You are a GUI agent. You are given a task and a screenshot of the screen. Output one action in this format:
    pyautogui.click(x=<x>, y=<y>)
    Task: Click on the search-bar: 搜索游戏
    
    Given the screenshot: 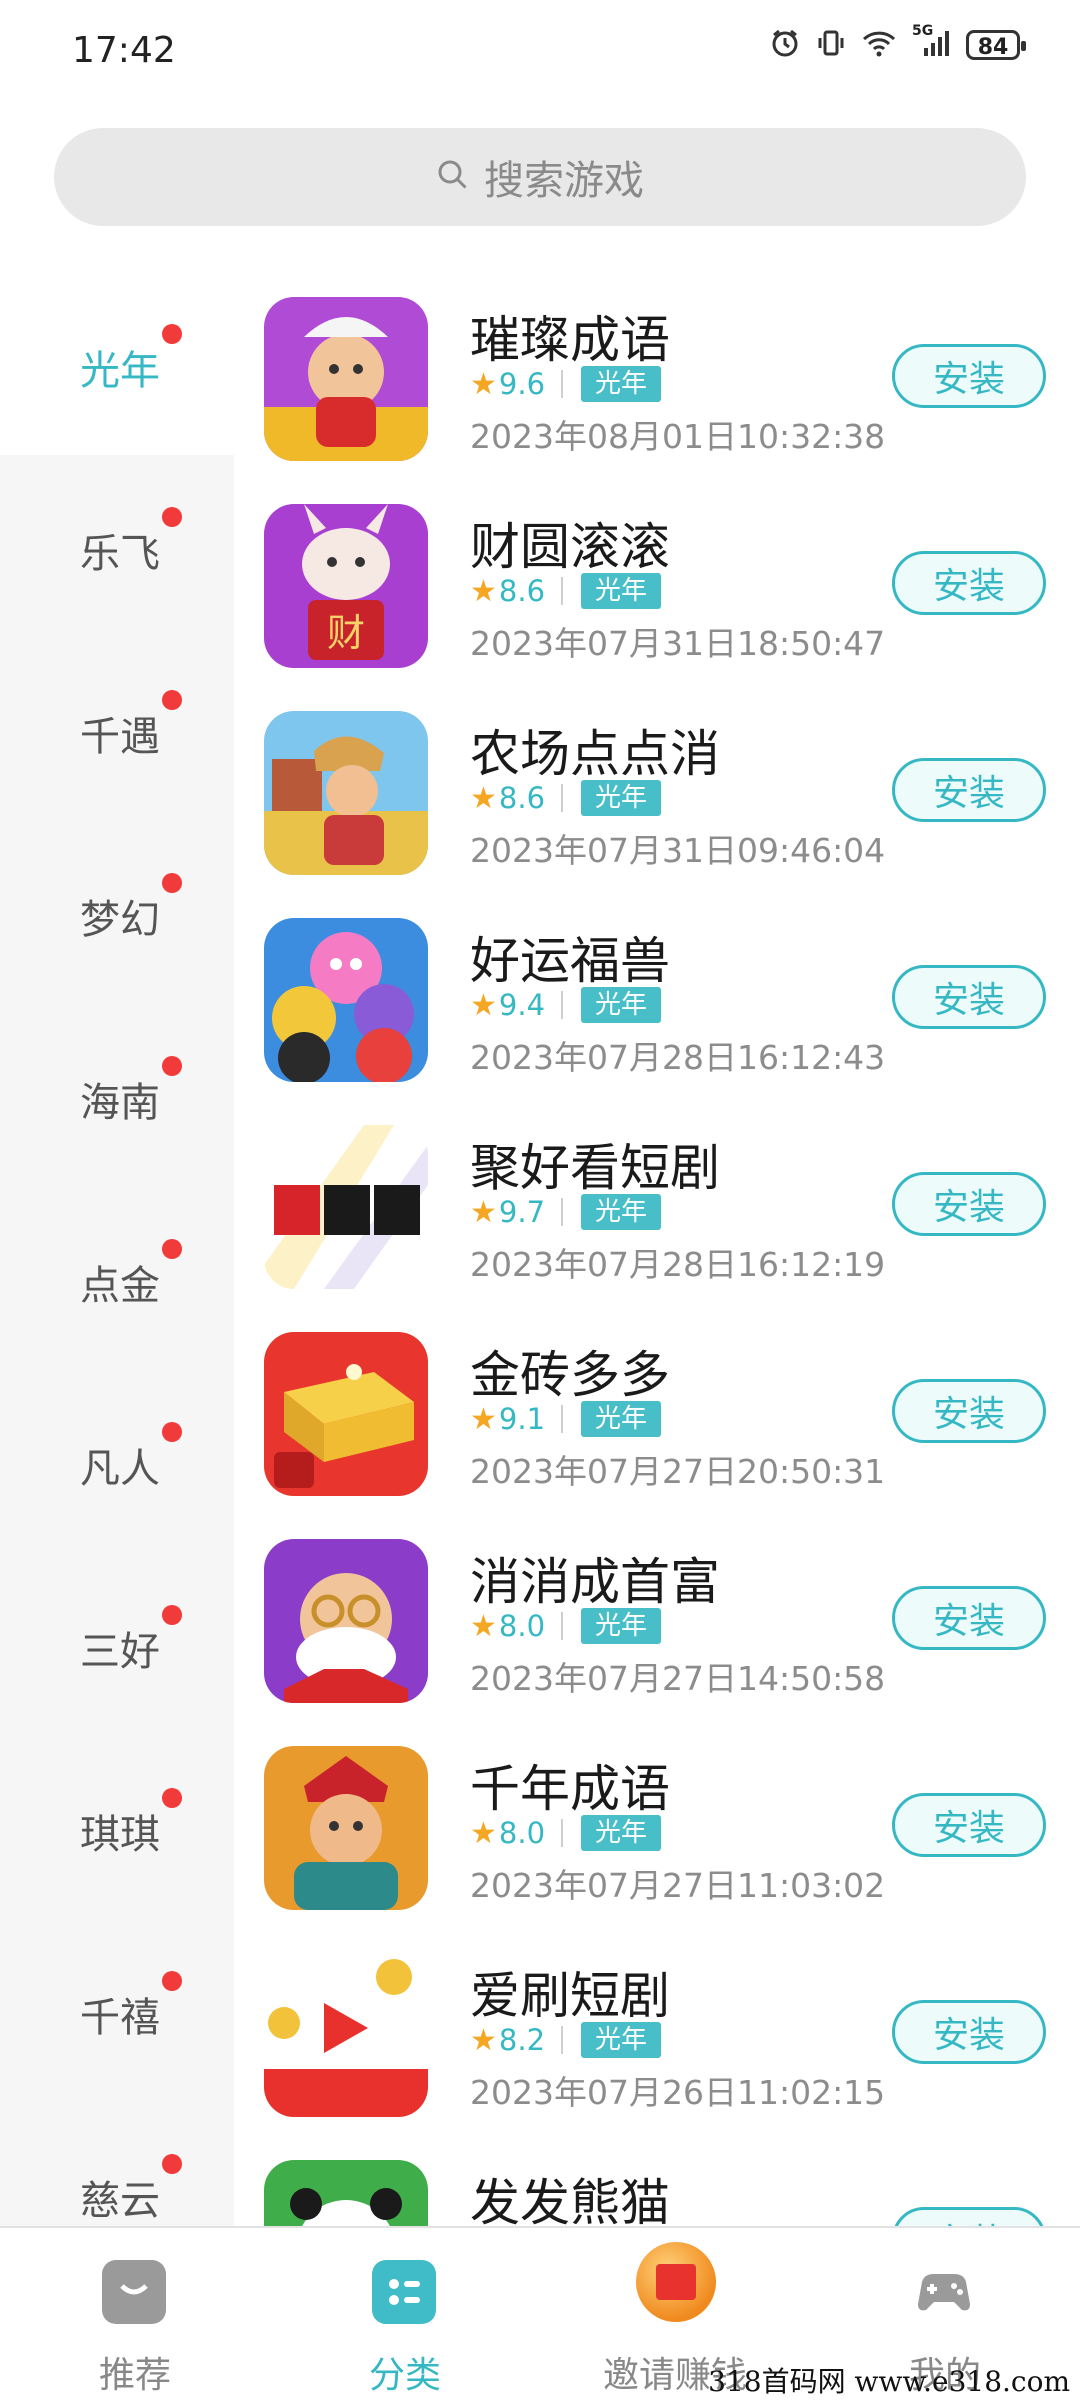 What is the action you would take?
    pyautogui.click(x=540, y=177)
    